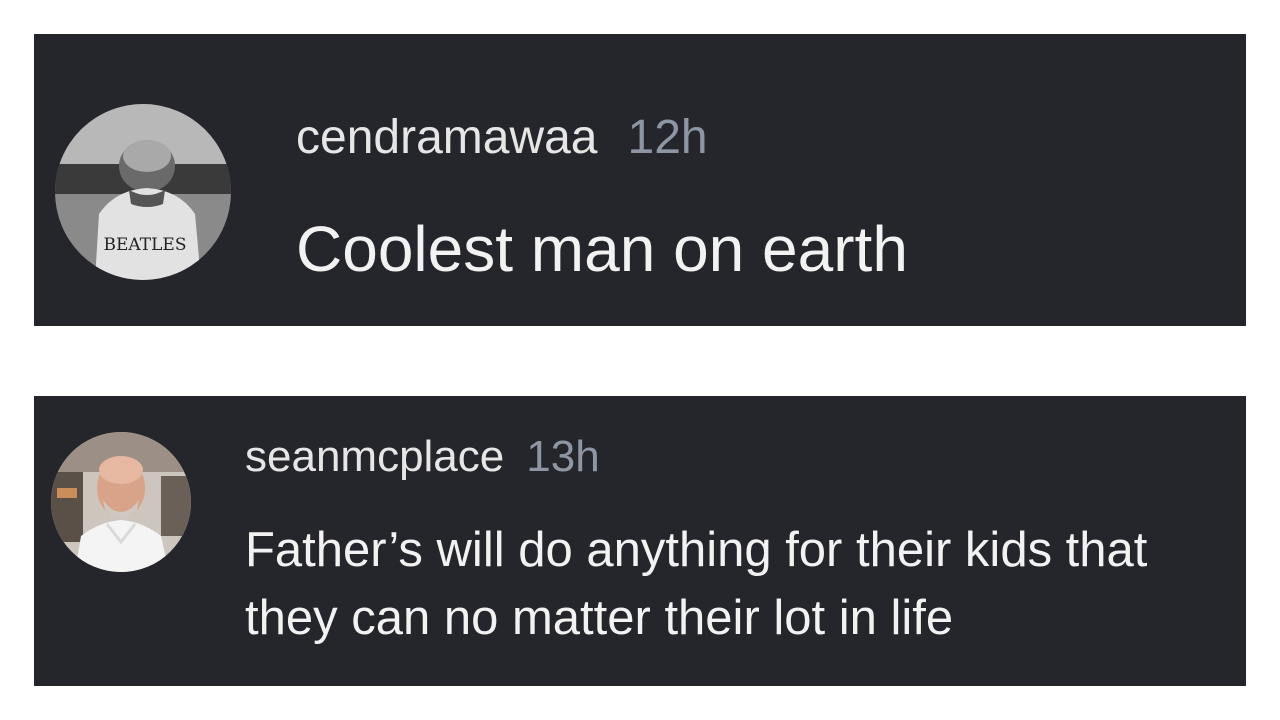 The image size is (1280, 720). What do you see at coordinates (447, 137) in the screenshot?
I see `username-link: cendramawaa` at bounding box center [447, 137].